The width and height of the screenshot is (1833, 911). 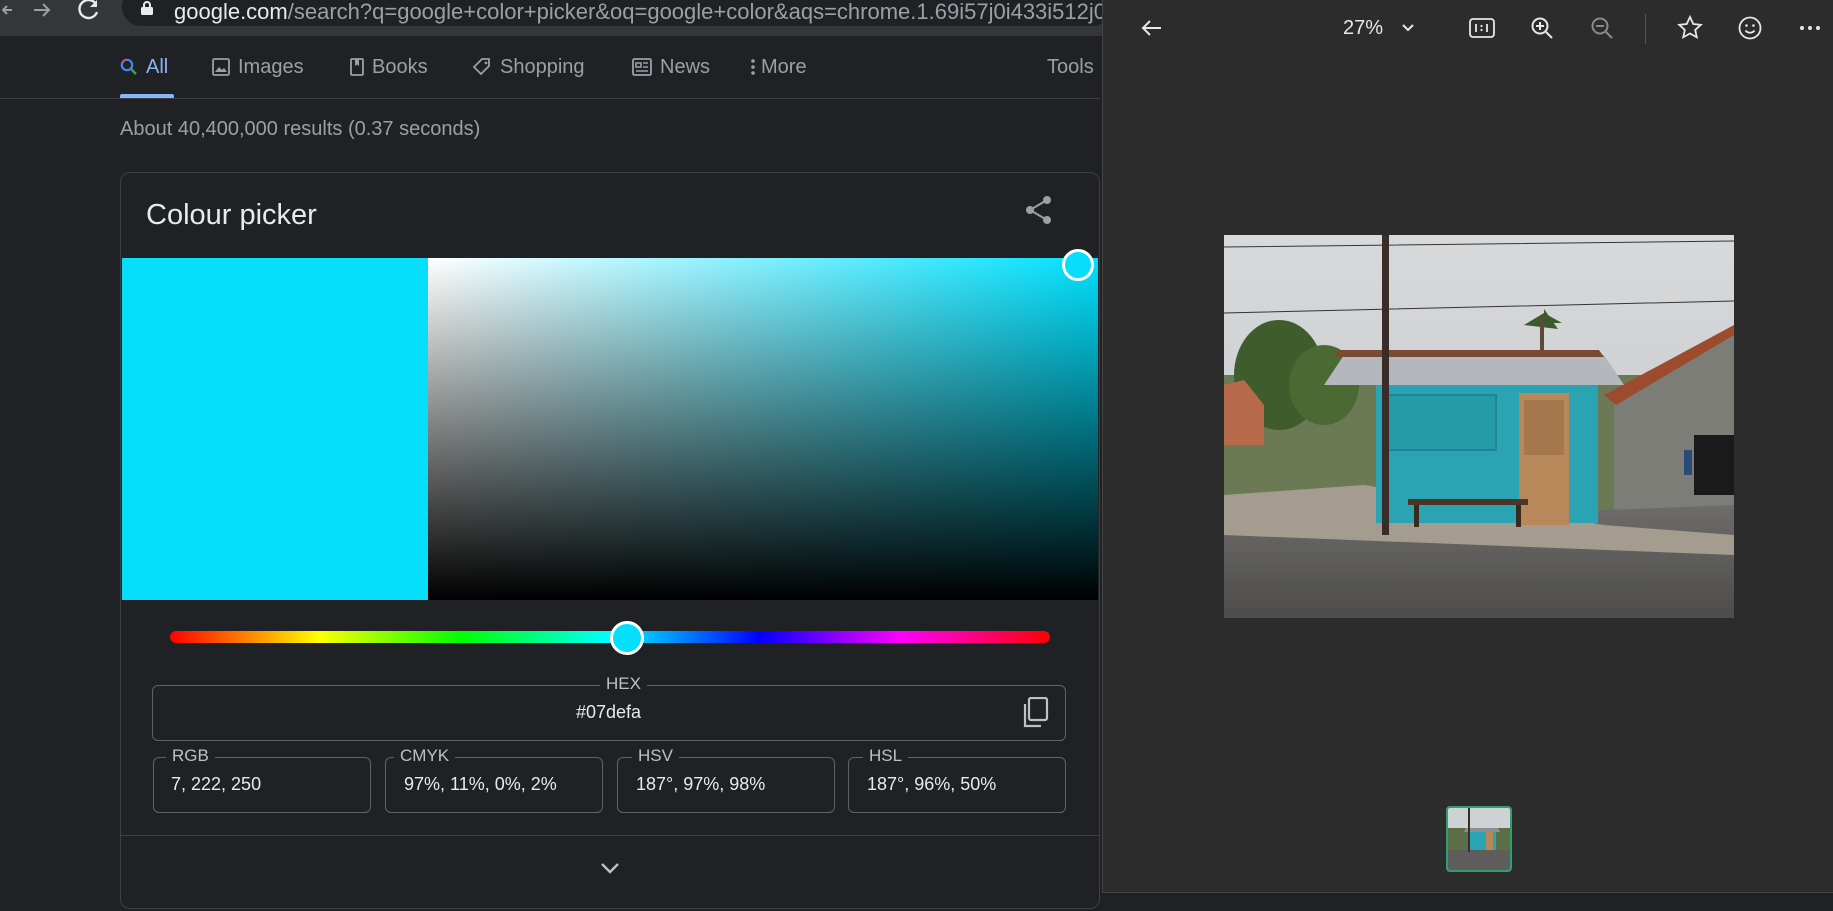 I want to click on back-arrow-icon, so click(x=1152, y=28).